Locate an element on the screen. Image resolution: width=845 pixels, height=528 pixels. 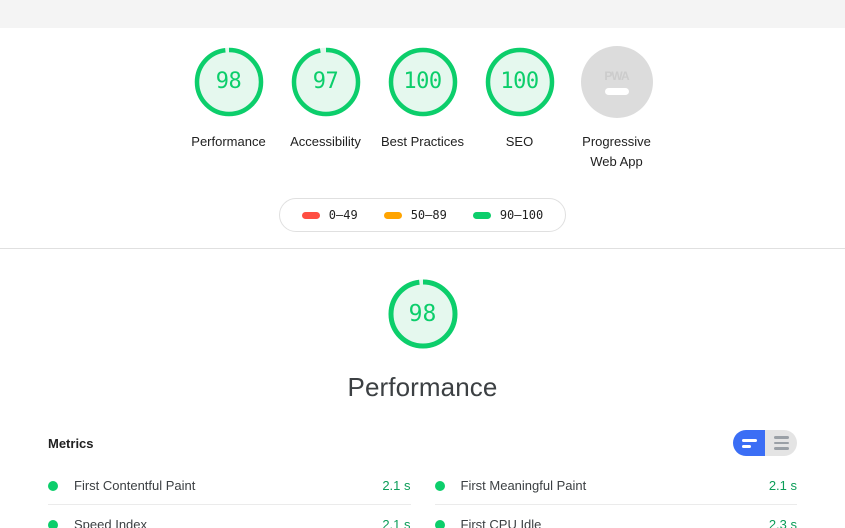
metric-label-group: Speed Index is located at coordinates (97, 522).